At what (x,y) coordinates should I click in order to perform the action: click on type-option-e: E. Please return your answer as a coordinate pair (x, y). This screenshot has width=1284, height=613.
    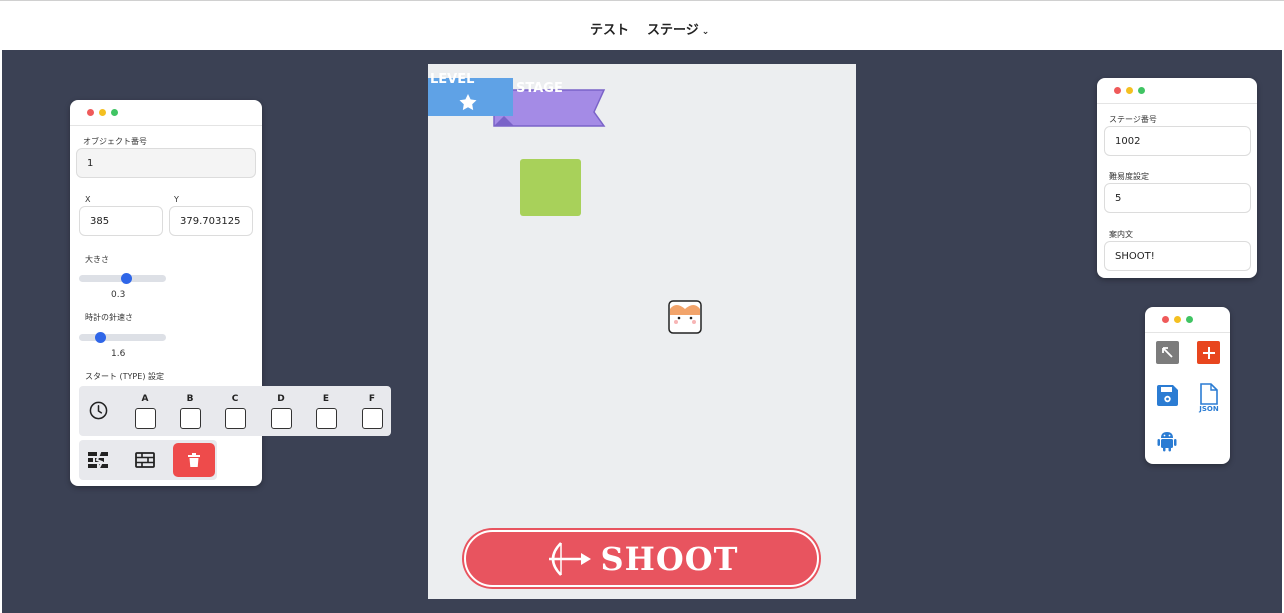
    Looking at the image, I should click on (326, 411).